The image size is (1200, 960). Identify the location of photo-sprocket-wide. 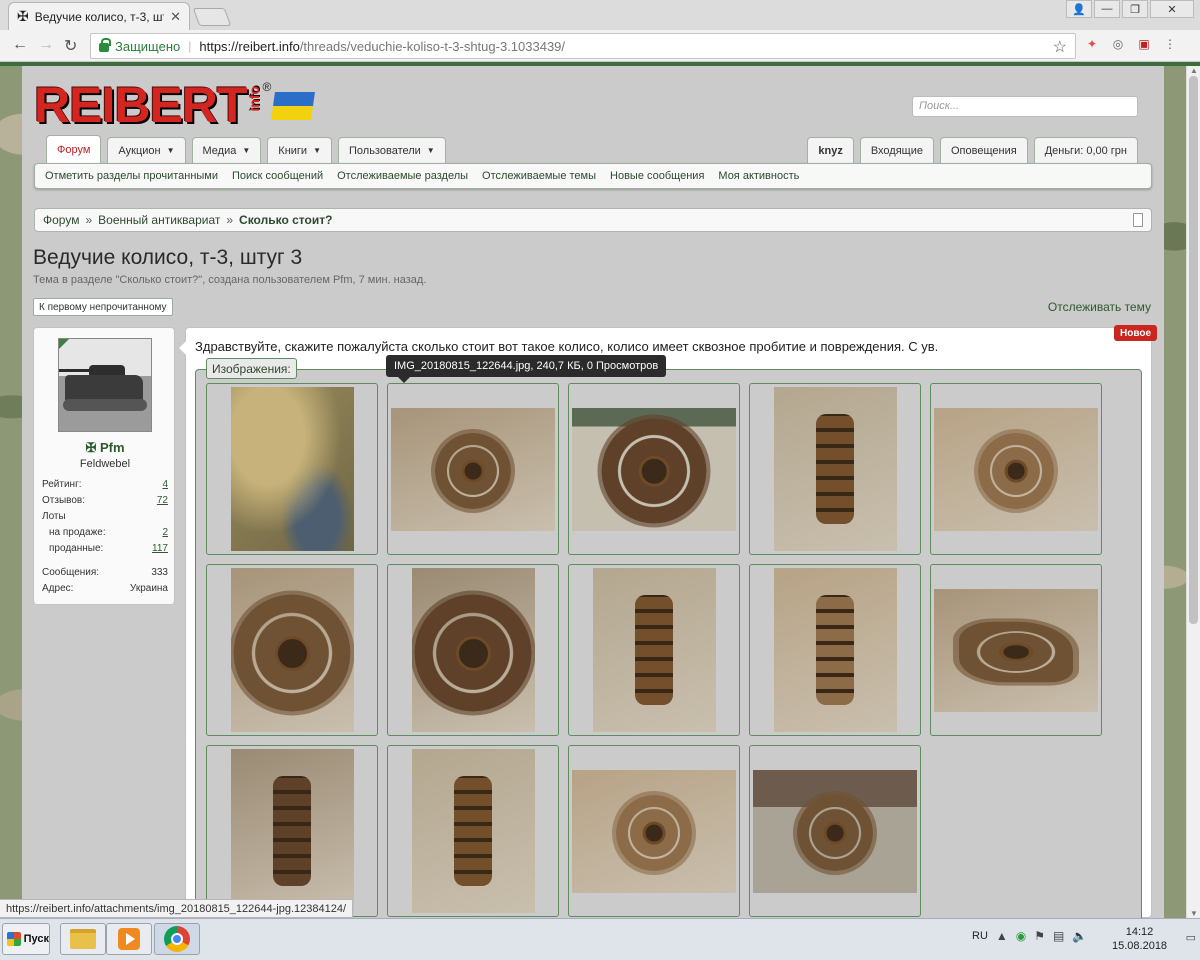
(654, 469).